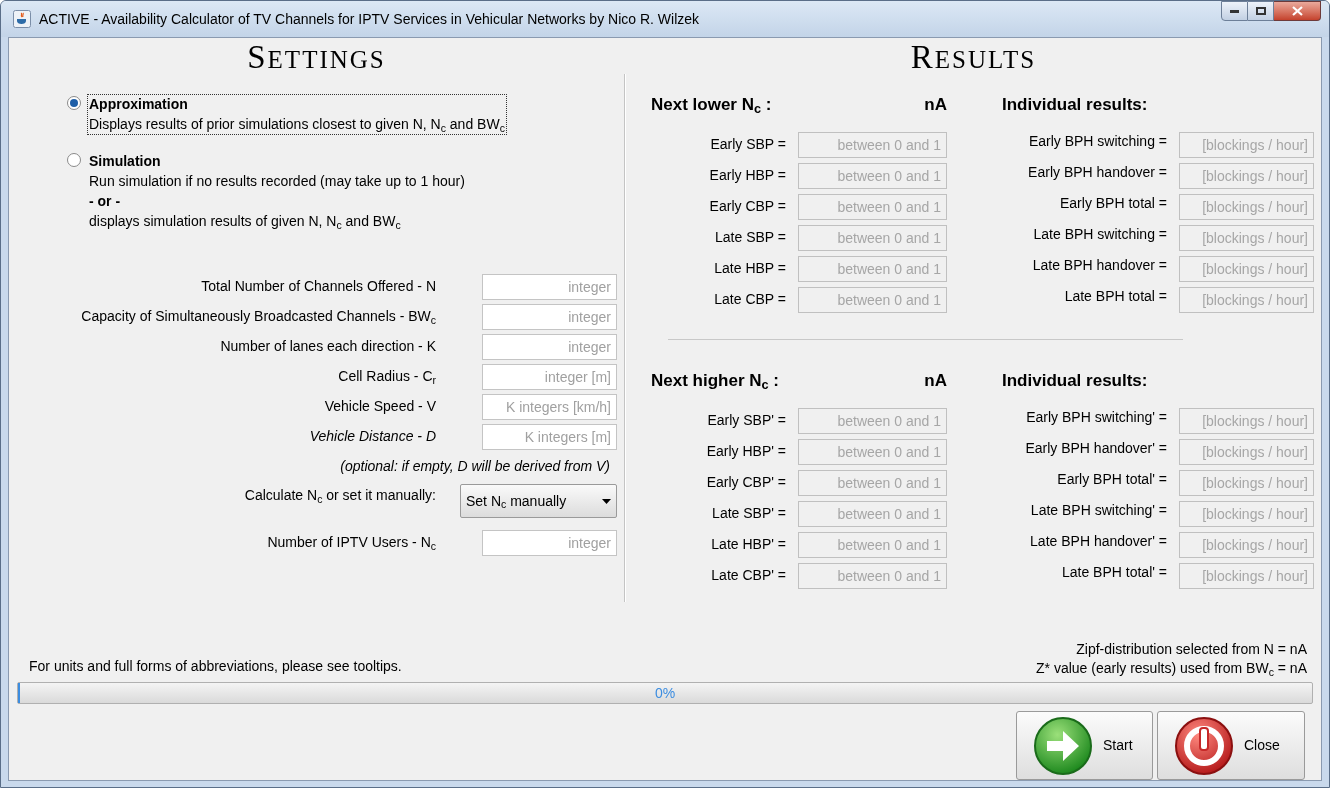 Image resolution: width=1330 pixels, height=788 pixels. Describe the element at coordinates (1098, 541) in the screenshot. I see `result-label: Late BPH handover' =` at that location.